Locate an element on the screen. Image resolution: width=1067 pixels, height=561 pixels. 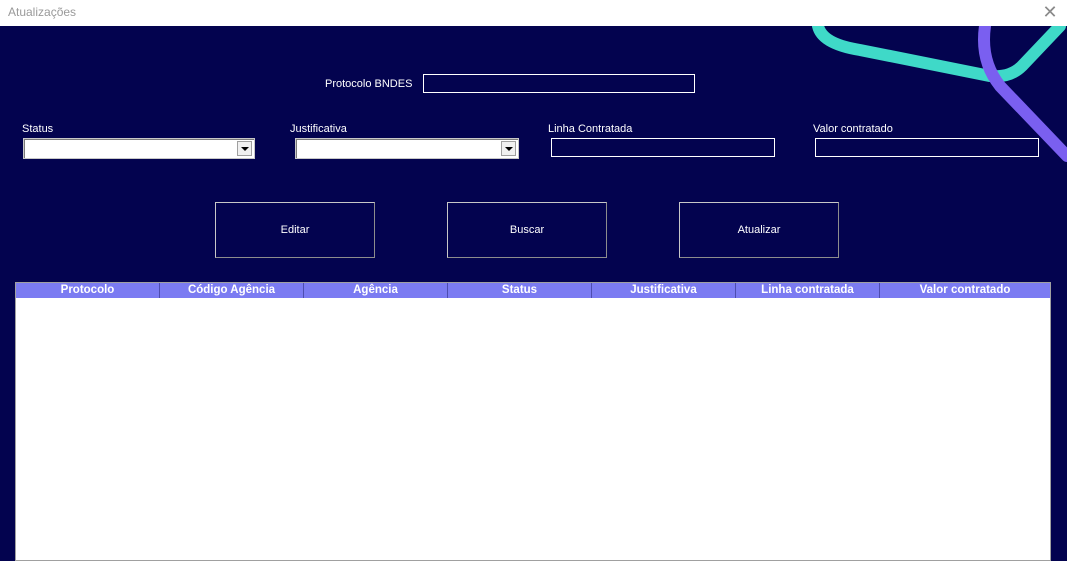
column-header-agencia: Agência is located at coordinates (376, 290).